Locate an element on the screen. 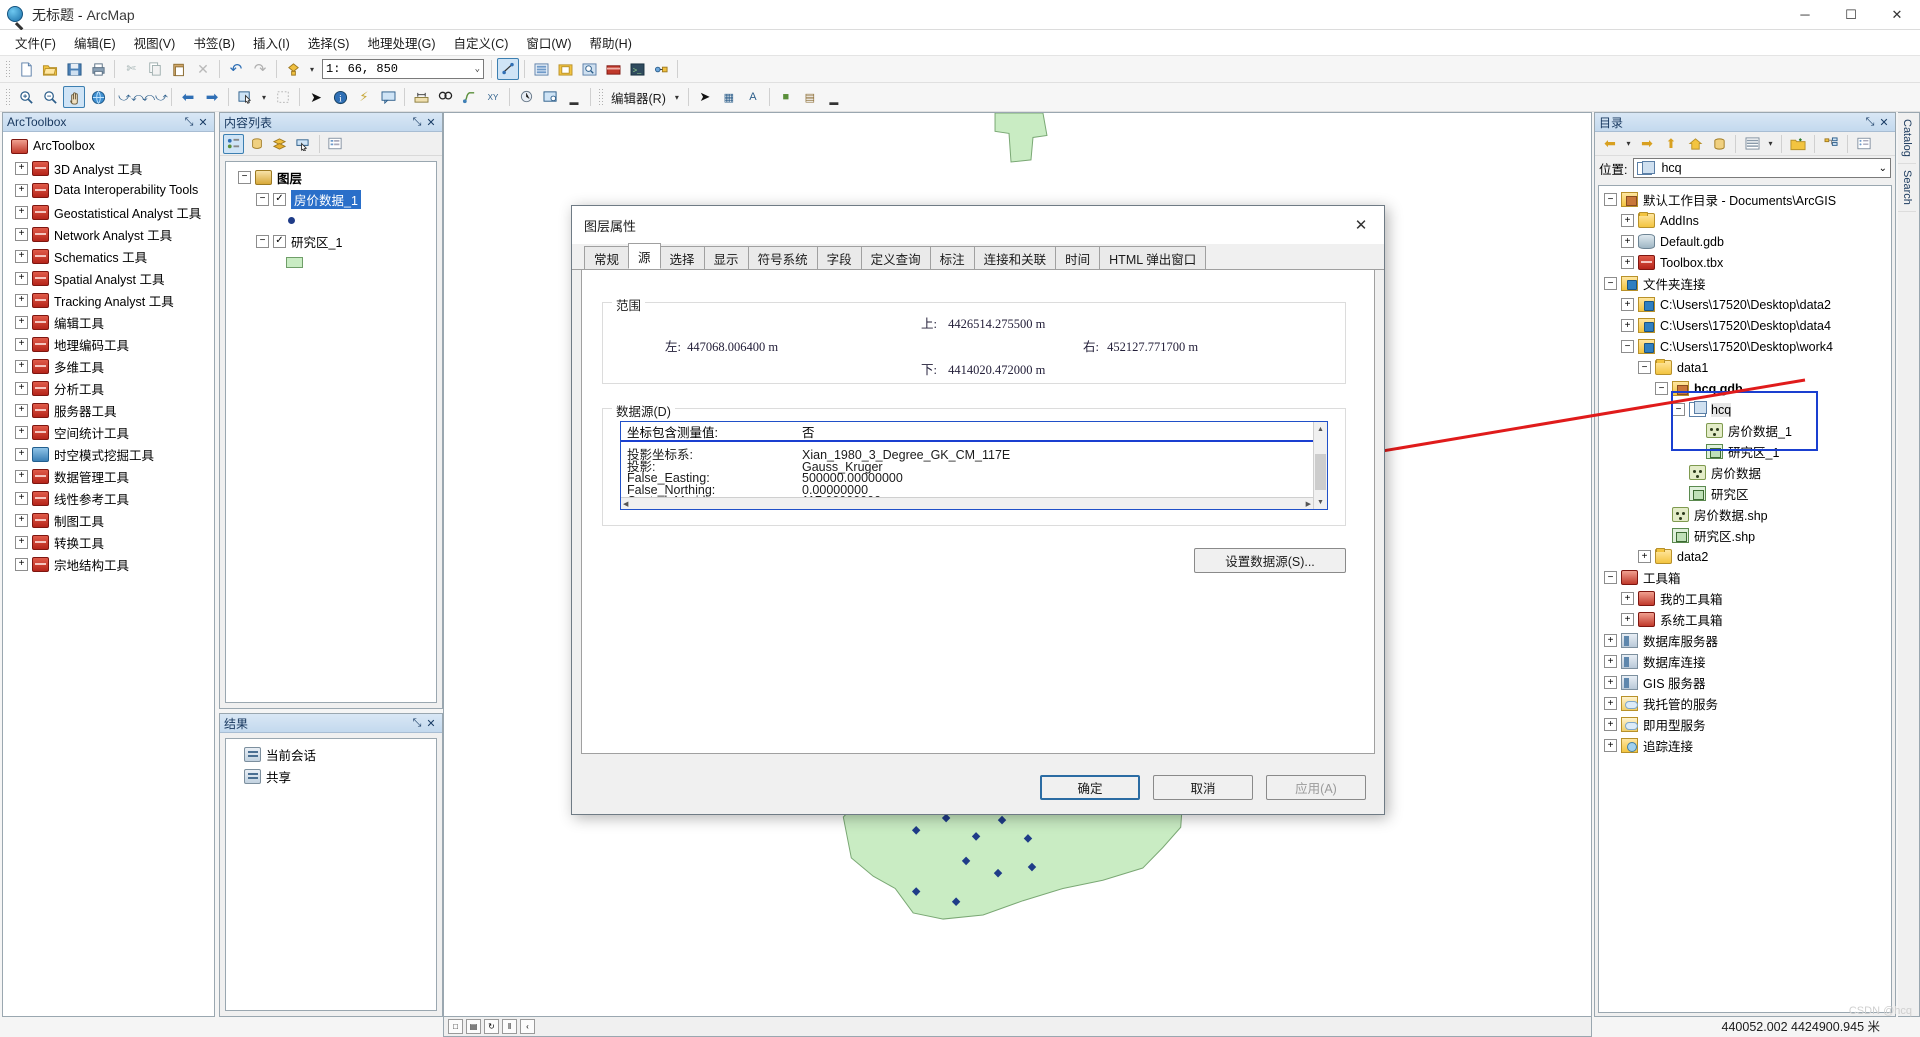  tab-selection: 选择 is located at coordinates (682, 257).